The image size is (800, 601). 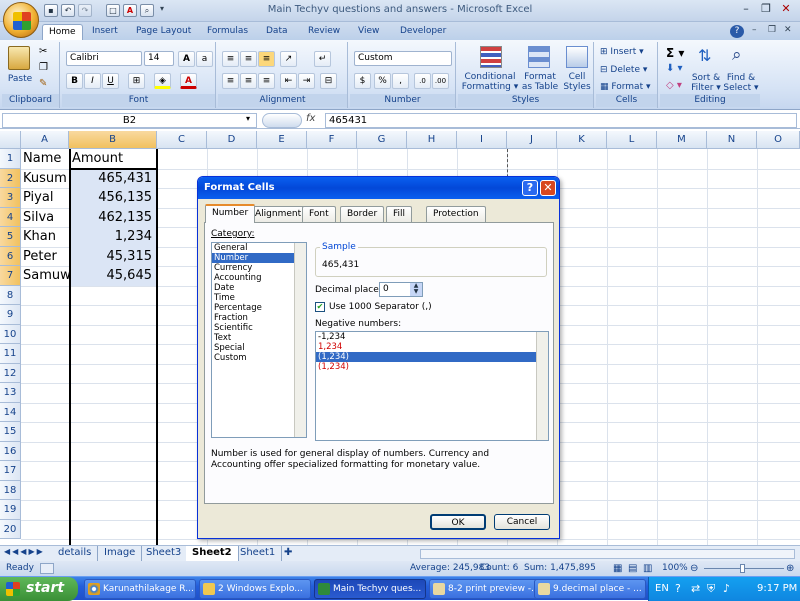 What do you see at coordinates (426, 367) in the screenshot?
I see `negative-option-red-parens: (1,234)` at bounding box center [426, 367].